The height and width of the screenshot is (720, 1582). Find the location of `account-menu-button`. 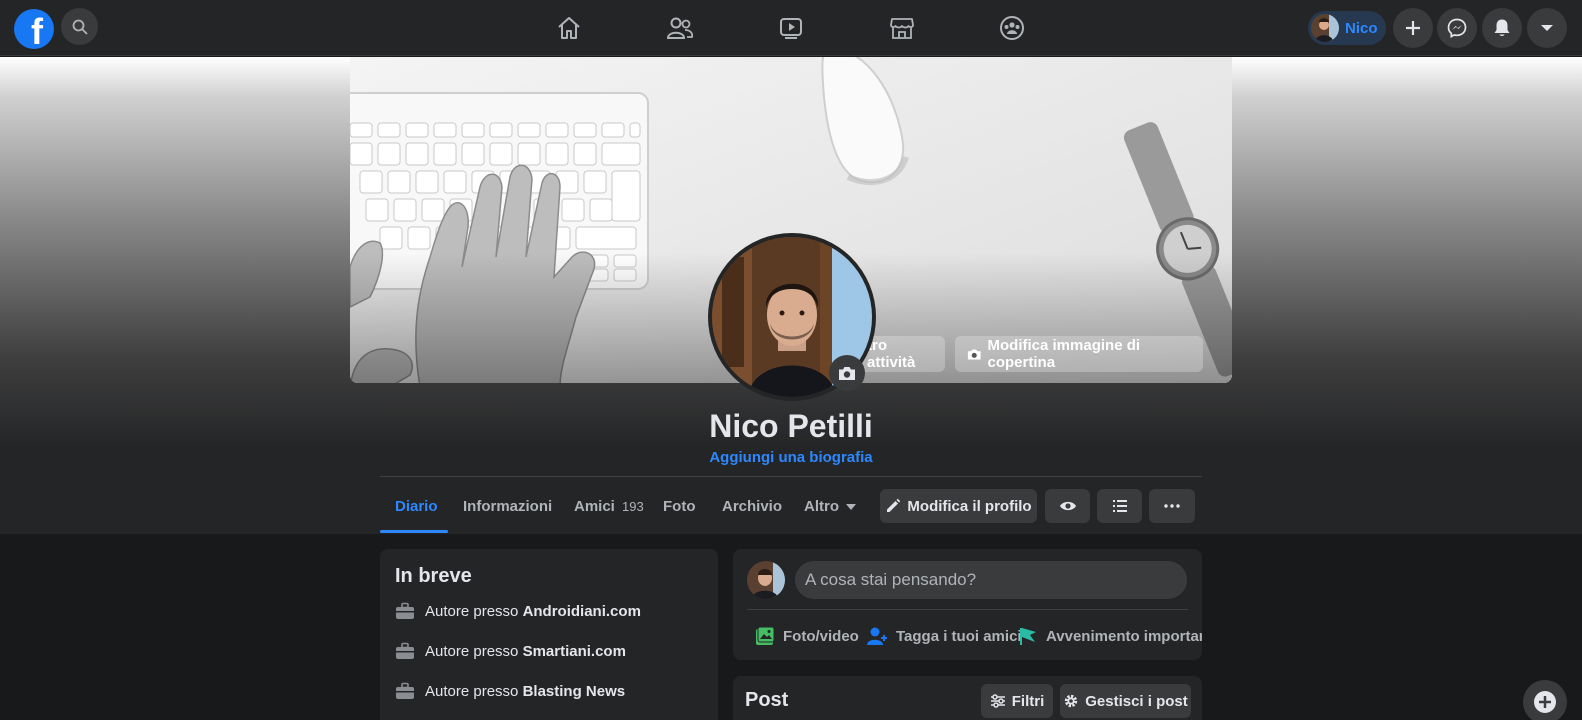

account-menu-button is located at coordinates (1547, 28).